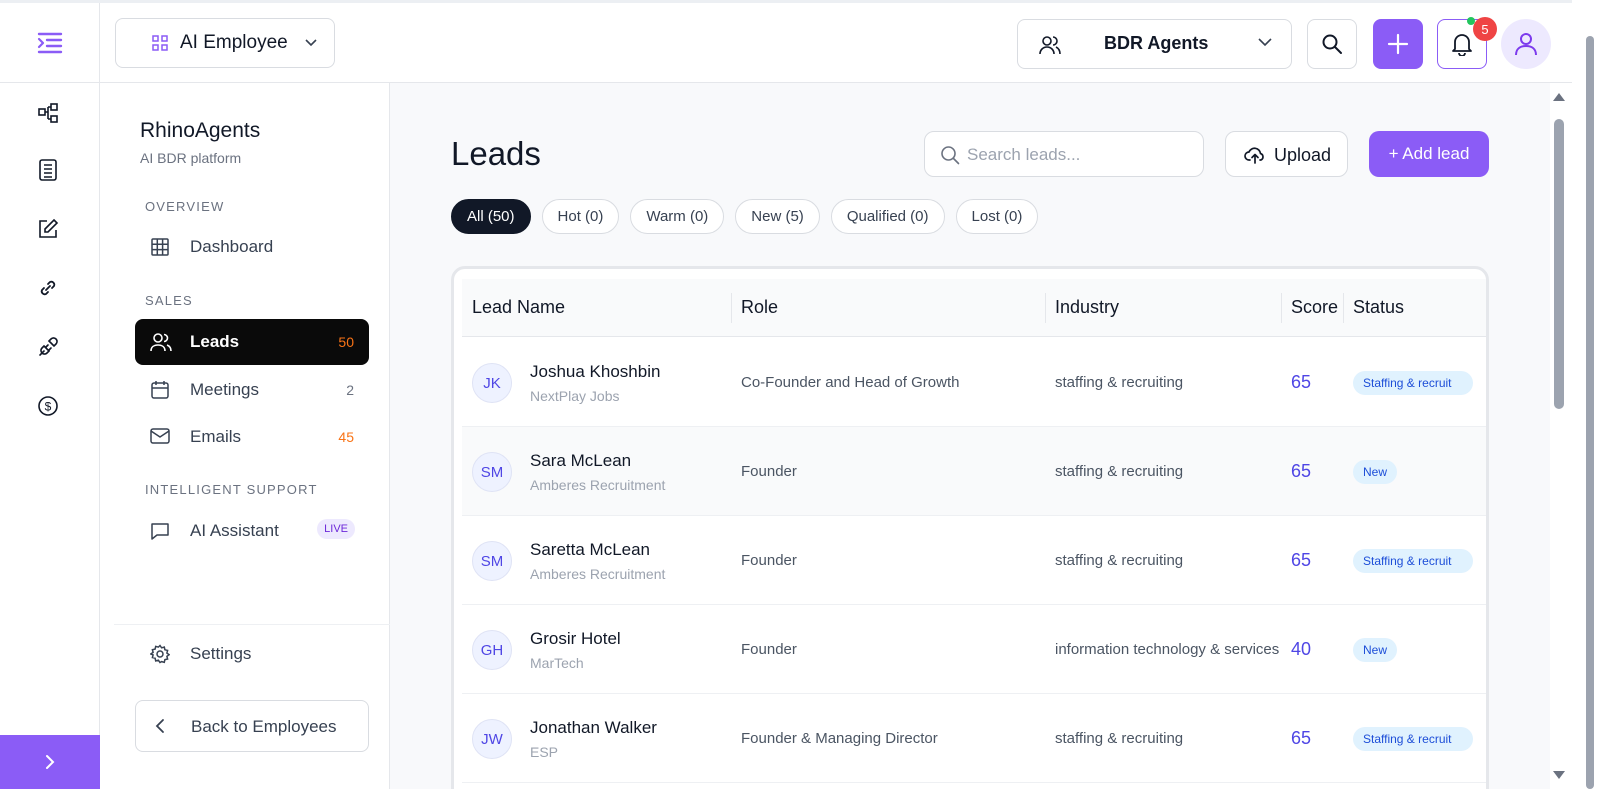 The height and width of the screenshot is (789, 1600). What do you see at coordinates (216, 436) in the screenshot?
I see `sidebar-item-label: Emails` at bounding box center [216, 436].